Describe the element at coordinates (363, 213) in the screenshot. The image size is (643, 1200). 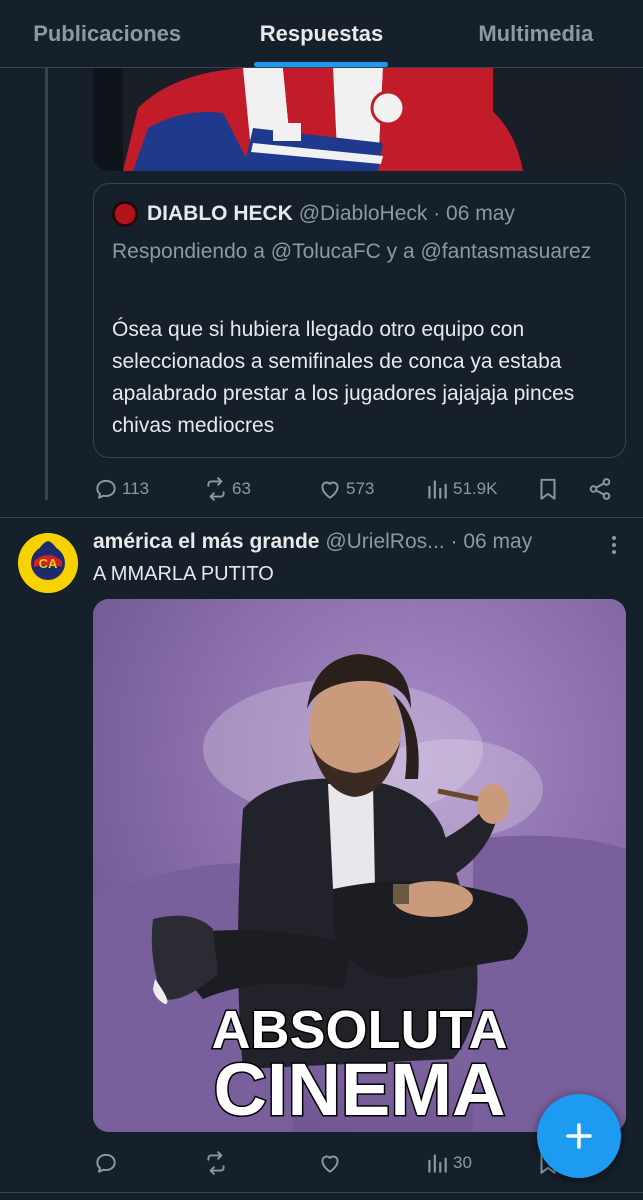
I see `quoted-author-handle: @DiabloHeck` at that location.